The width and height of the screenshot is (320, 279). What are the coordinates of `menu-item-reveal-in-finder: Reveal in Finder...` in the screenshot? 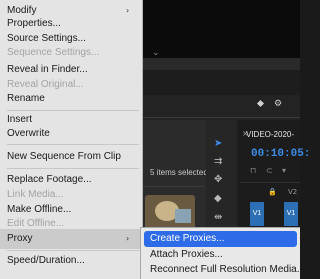 It's located at (47, 70).